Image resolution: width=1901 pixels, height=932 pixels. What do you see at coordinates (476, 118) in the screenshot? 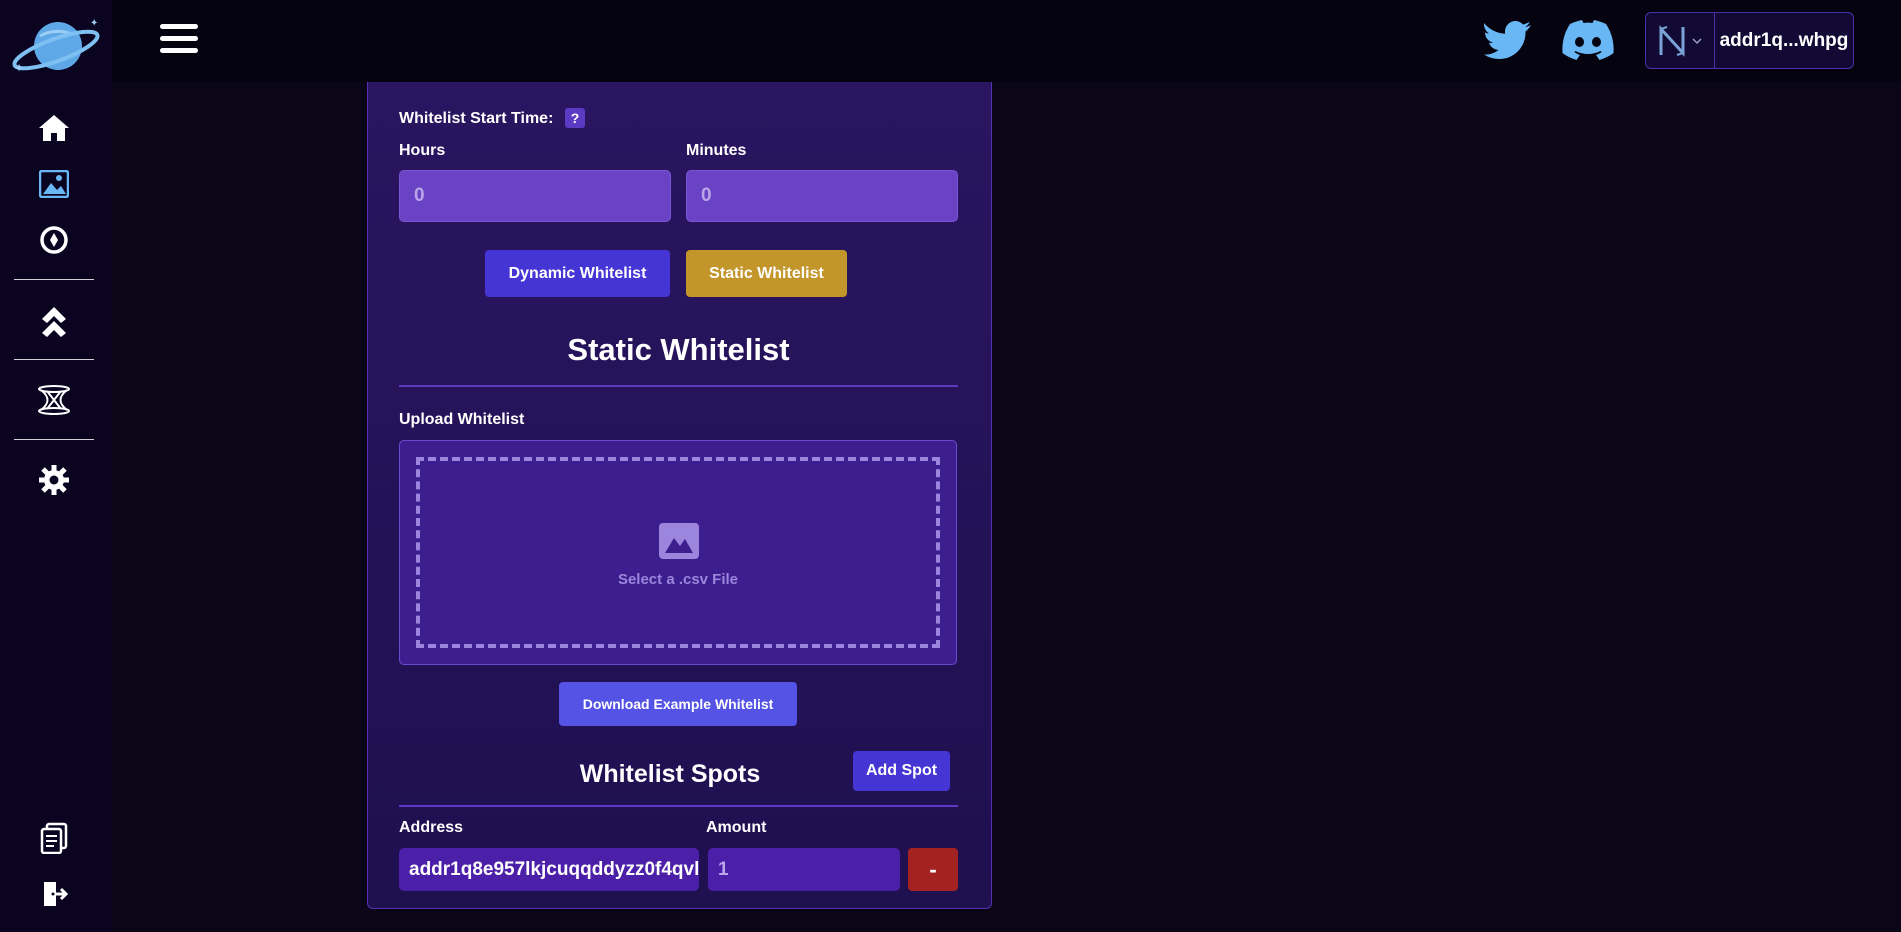
I see `whitelist-start-label: Whitelist Start Time:` at bounding box center [476, 118].